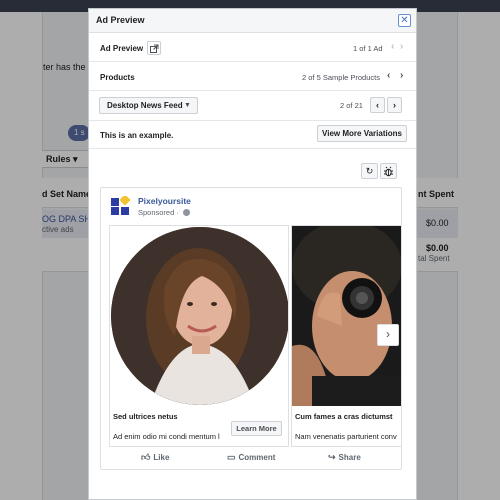 The width and height of the screenshot is (500, 500). What do you see at coordinates (164, 201) in the screenshot?
I see `page-name-link: Pixelyoursite` at bounding box center [164, 201].